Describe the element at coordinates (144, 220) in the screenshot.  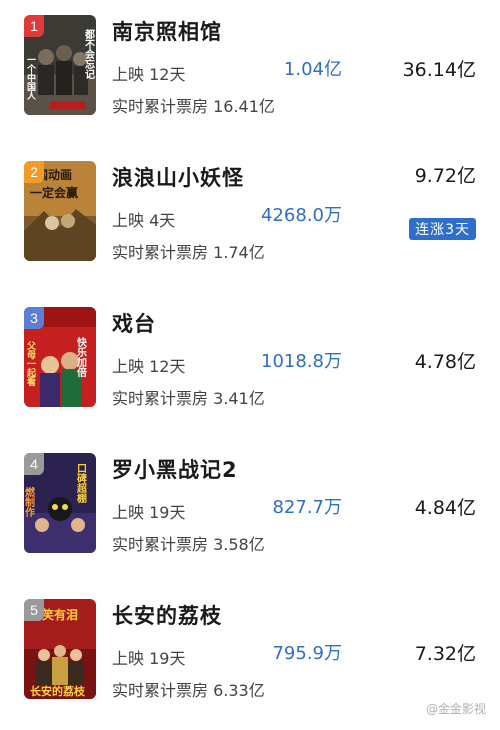
I see `days-released: 上映 4天` at that location.